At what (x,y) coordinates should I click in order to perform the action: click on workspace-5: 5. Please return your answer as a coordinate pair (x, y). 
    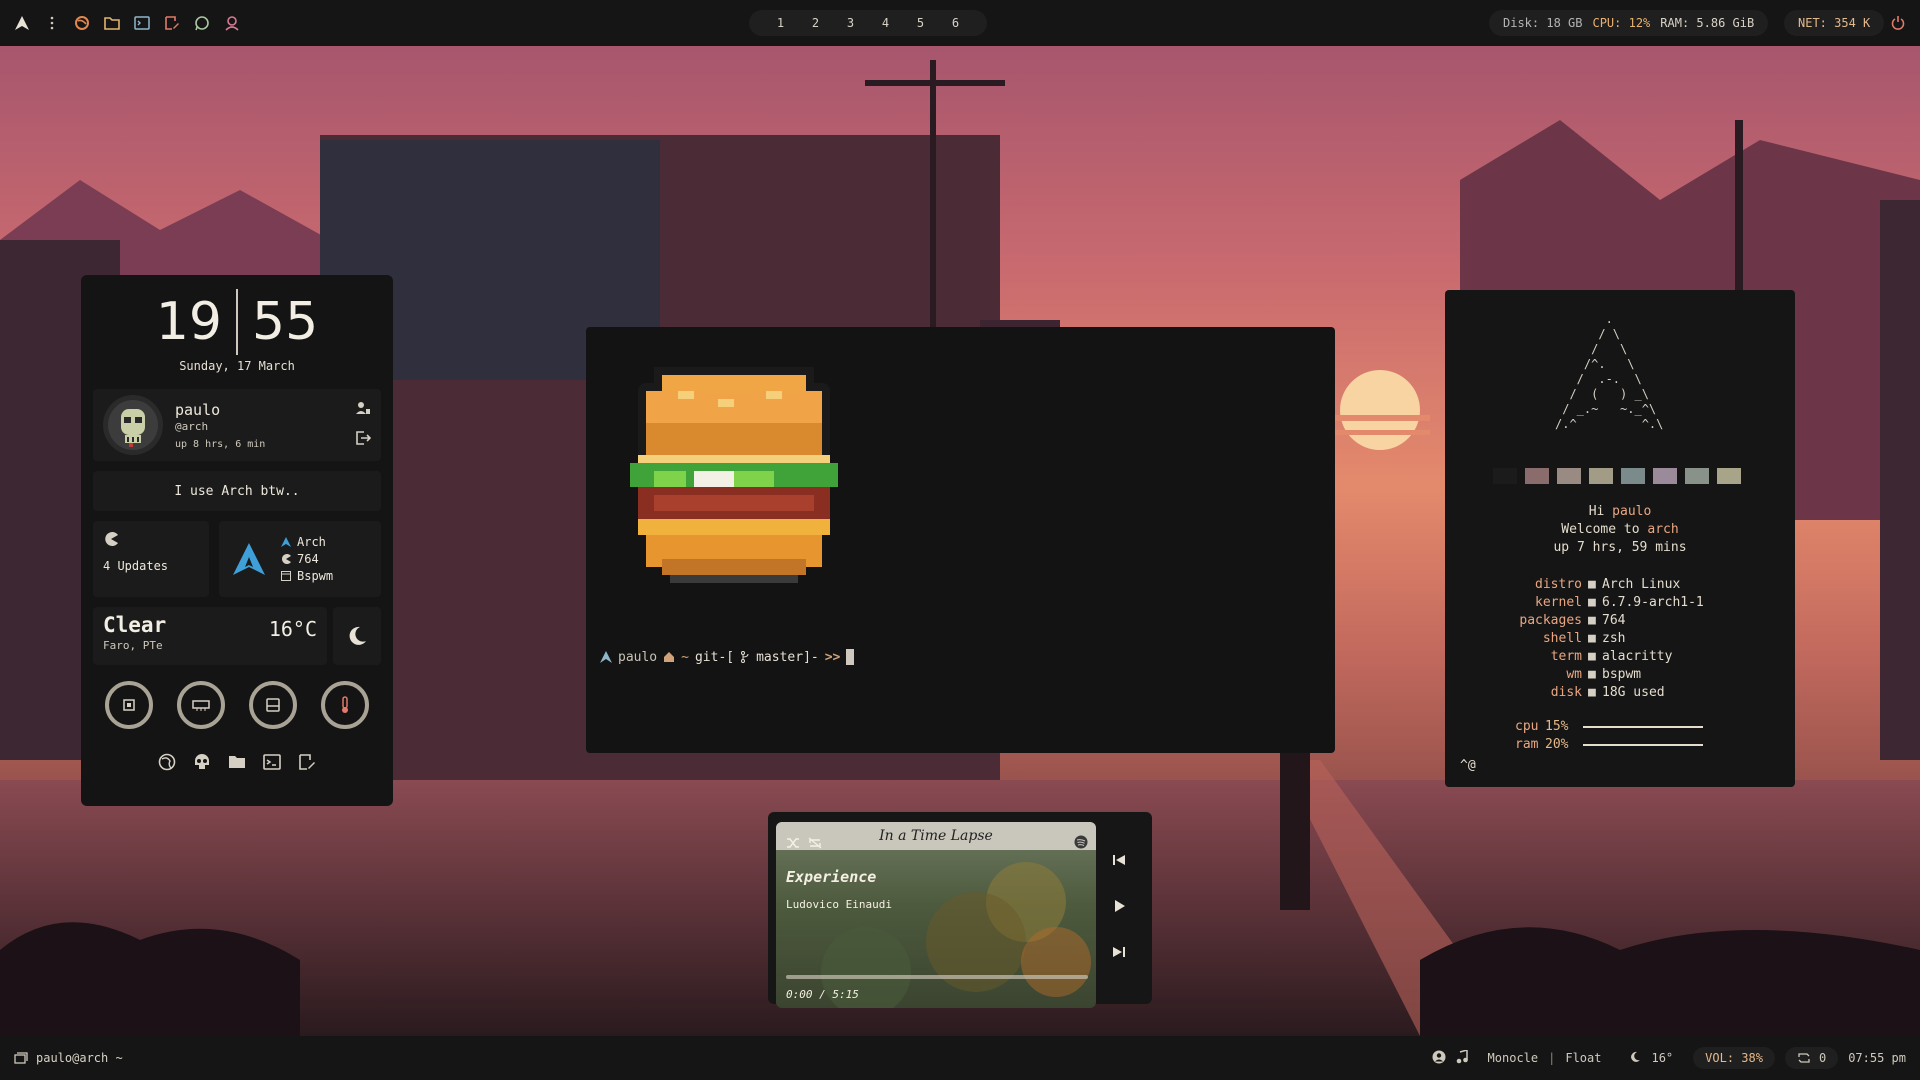
    Looking at the image, I should click on (920, 23).